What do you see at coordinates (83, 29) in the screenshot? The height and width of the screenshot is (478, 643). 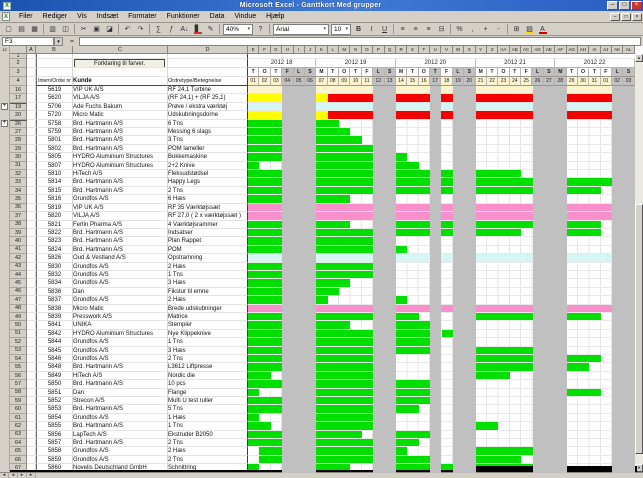 I see `cut-button: ✂` at bounding box center [83, 29].